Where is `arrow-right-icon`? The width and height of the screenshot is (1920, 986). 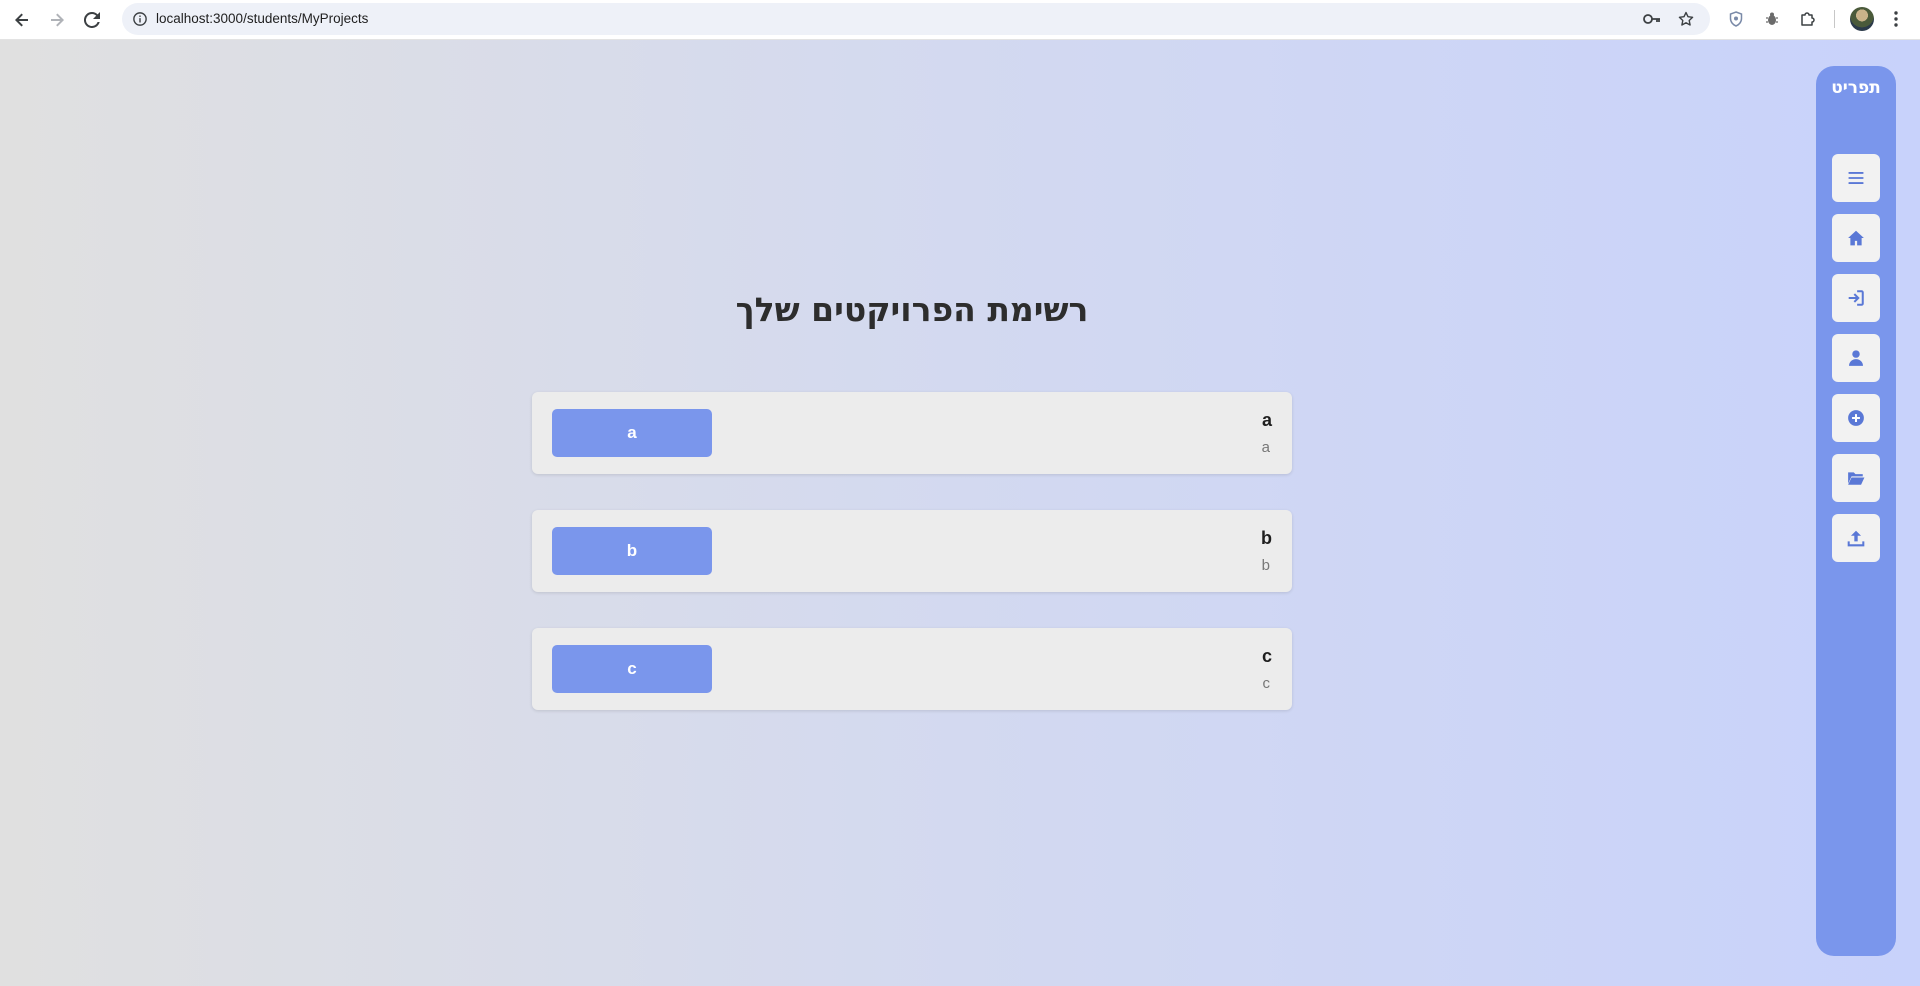
arrow-right-icon is located at coordinates (57, 20).